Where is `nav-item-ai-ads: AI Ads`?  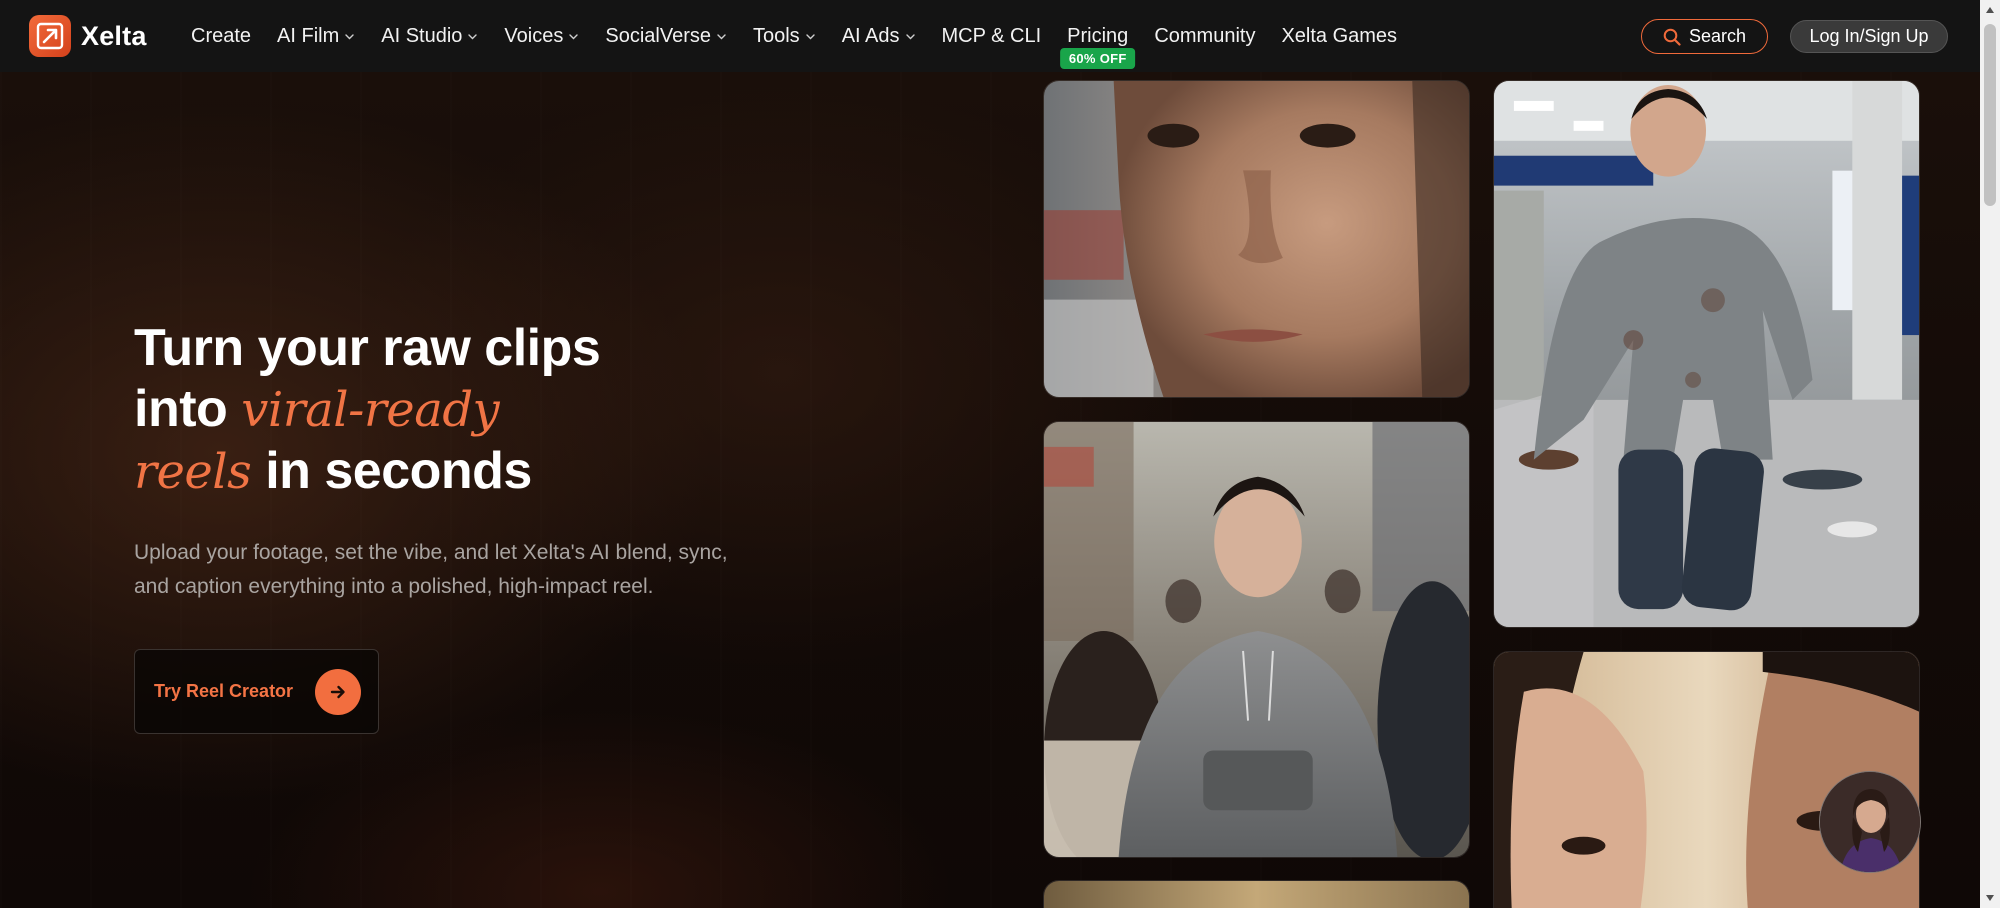
nav-item-ai-ads: AI Ads is located at coordinates (879, 36).